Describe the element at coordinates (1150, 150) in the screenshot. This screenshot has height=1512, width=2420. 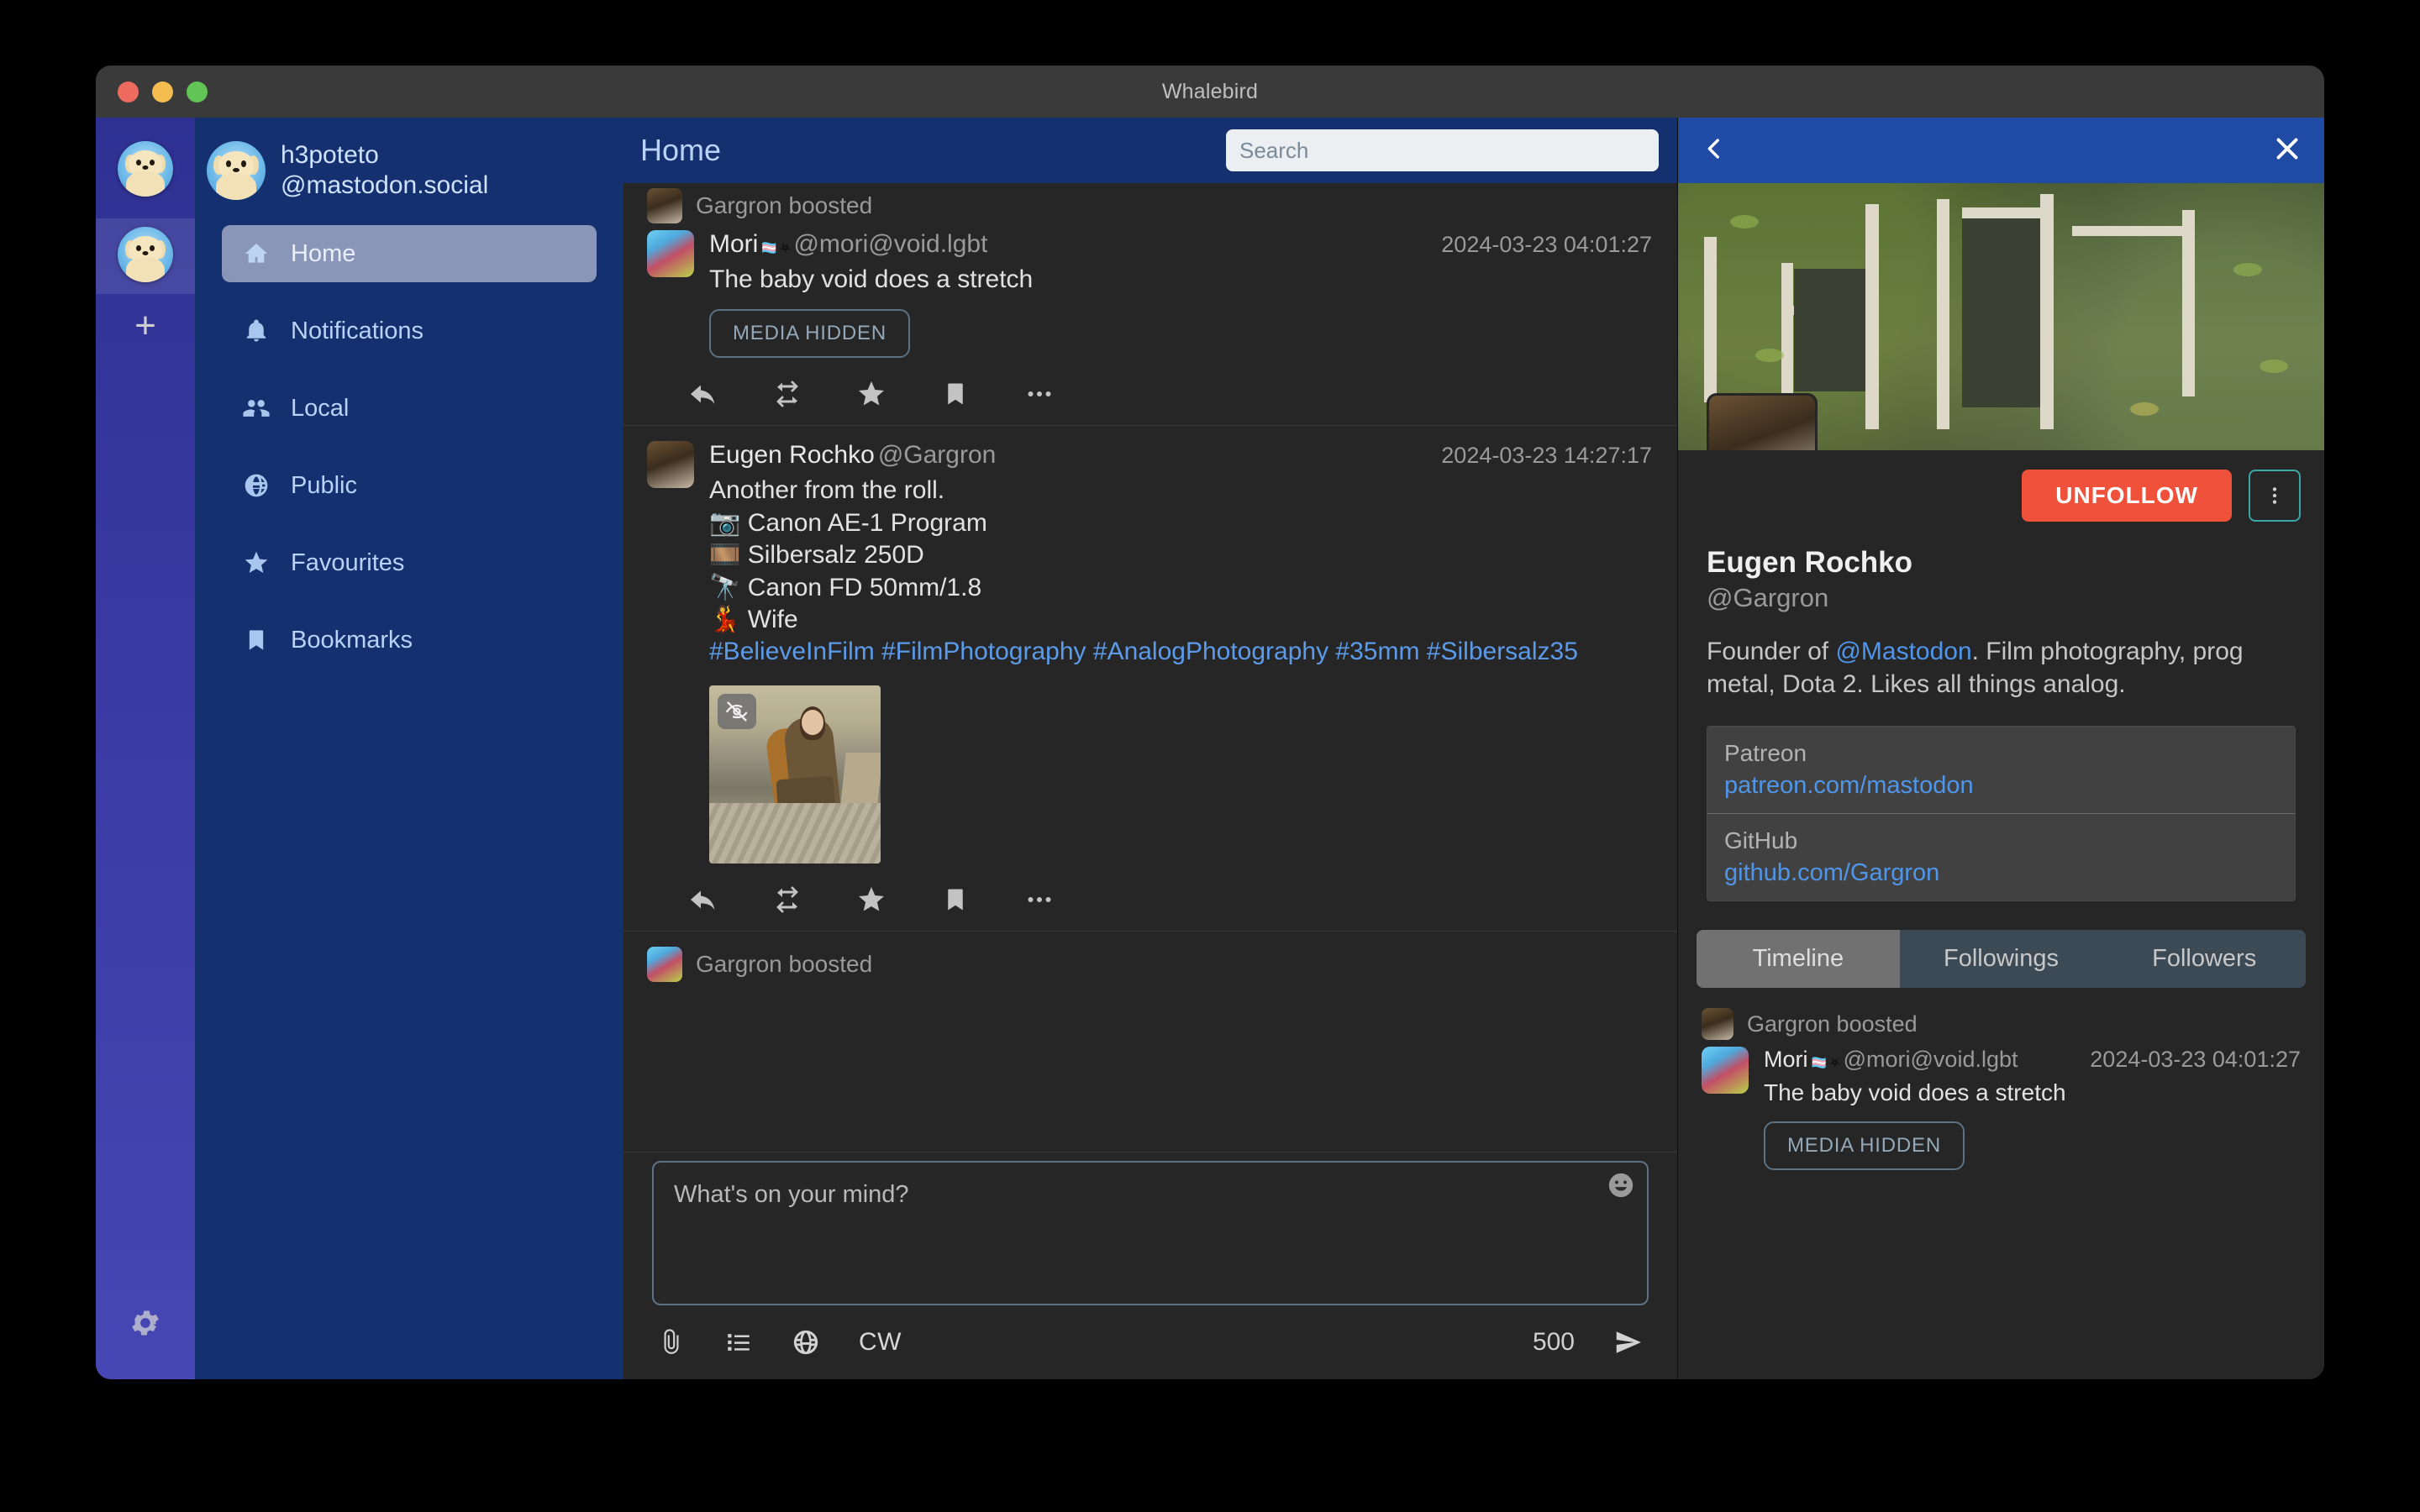
I see `center-header: Home` at that location.